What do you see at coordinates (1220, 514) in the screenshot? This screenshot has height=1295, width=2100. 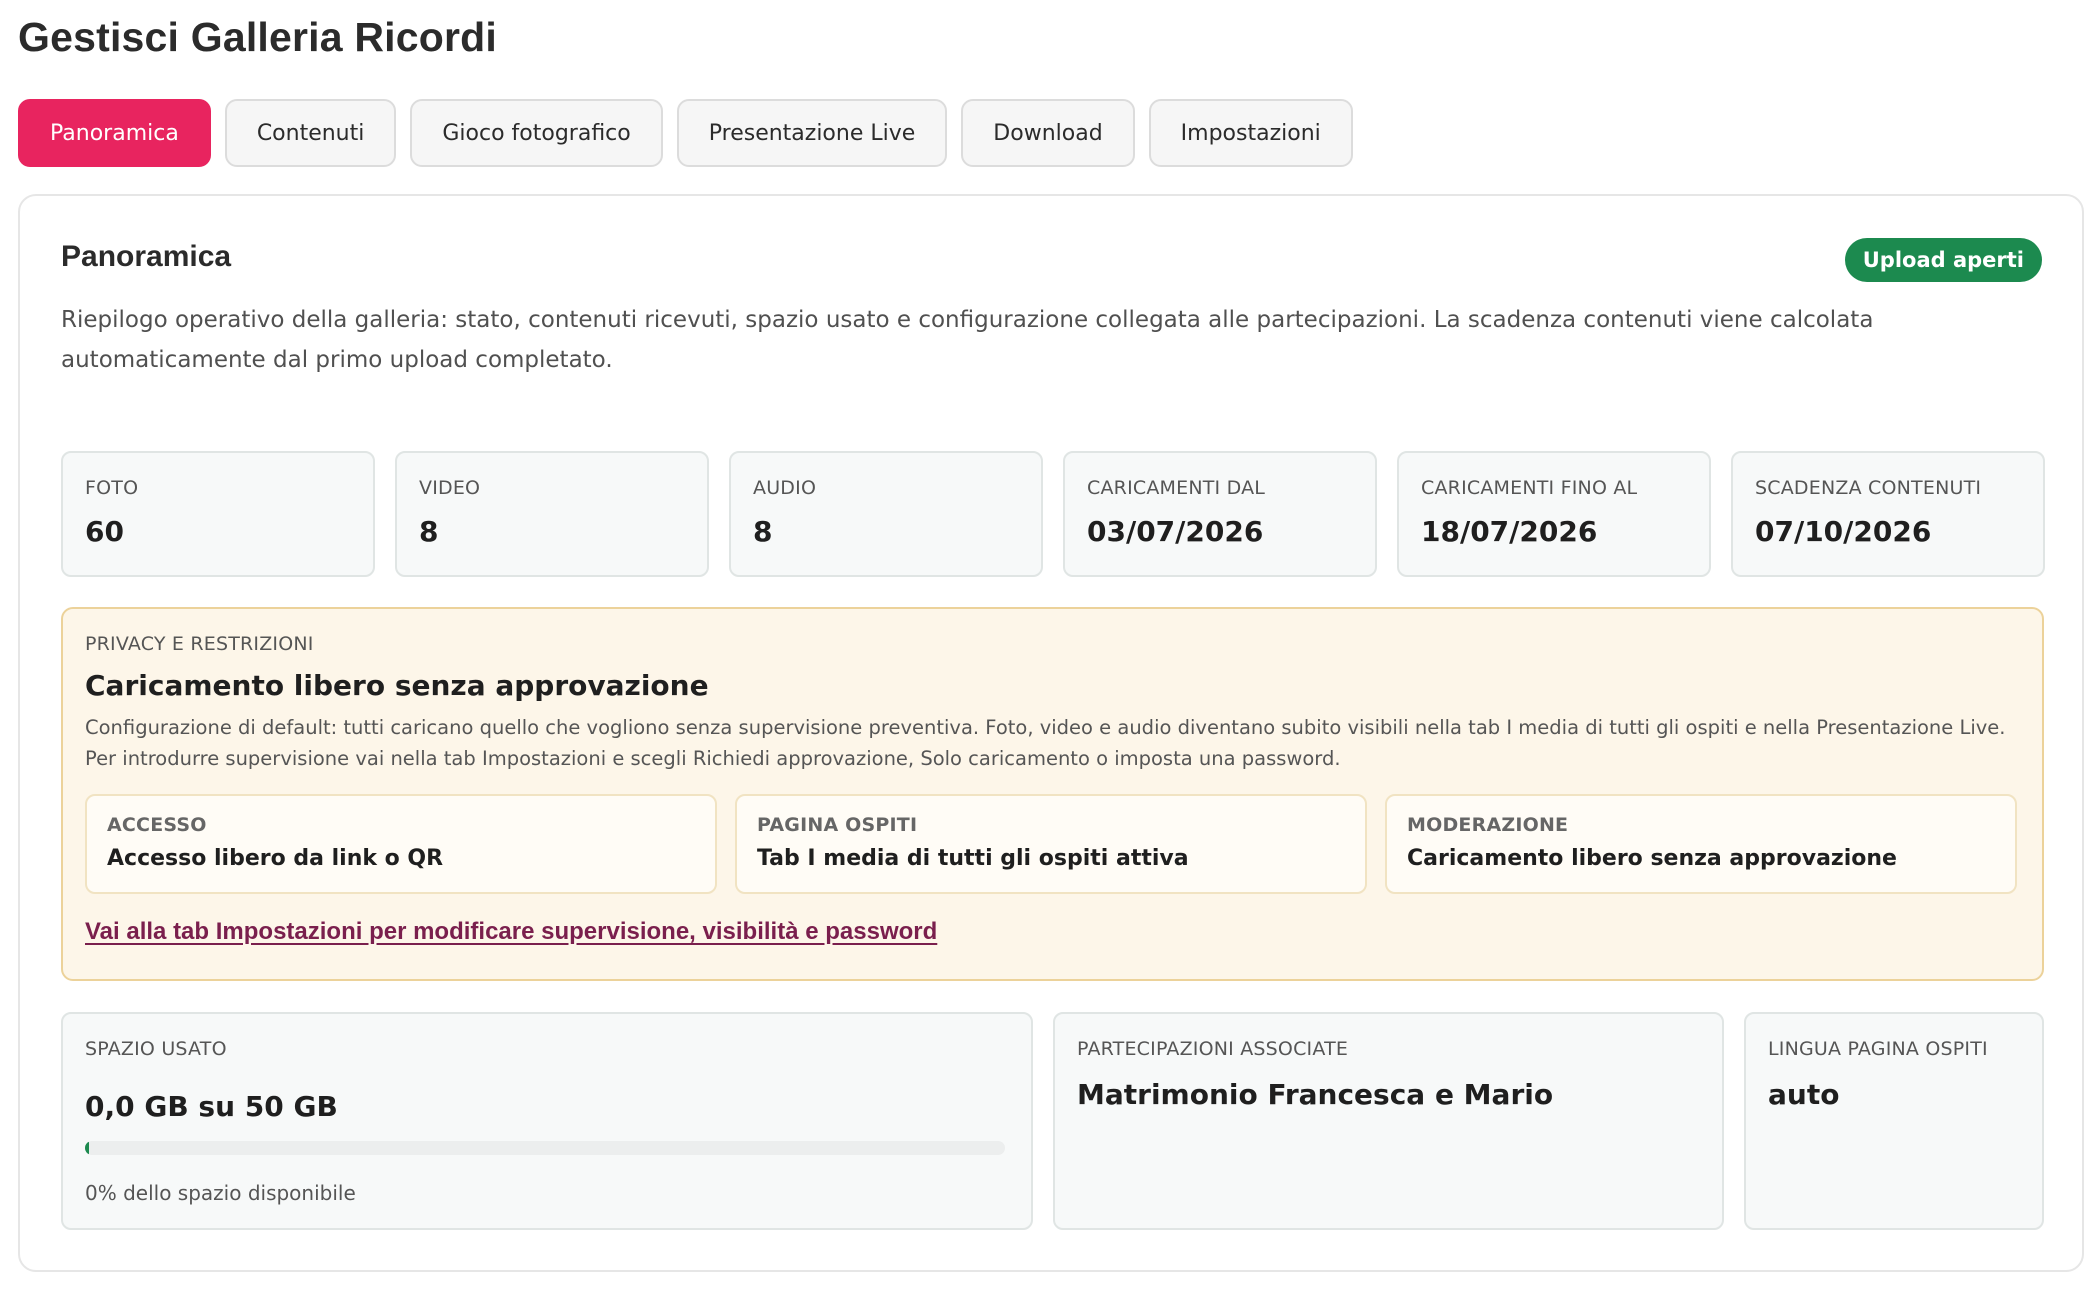 I see `stat-card-caricamenti-dal: Caricamenti dal 03/07/2026` at bounding box center [1220, 514].